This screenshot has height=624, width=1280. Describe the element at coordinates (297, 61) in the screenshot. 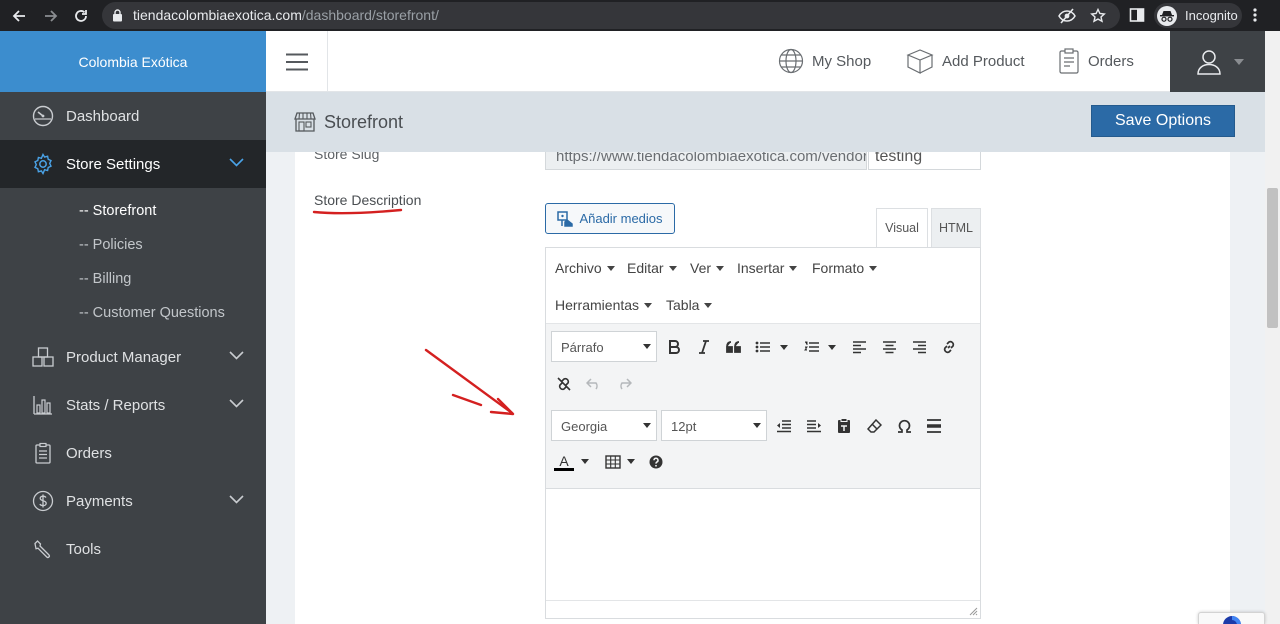

I see `hamburger-menu-icon` at that location.